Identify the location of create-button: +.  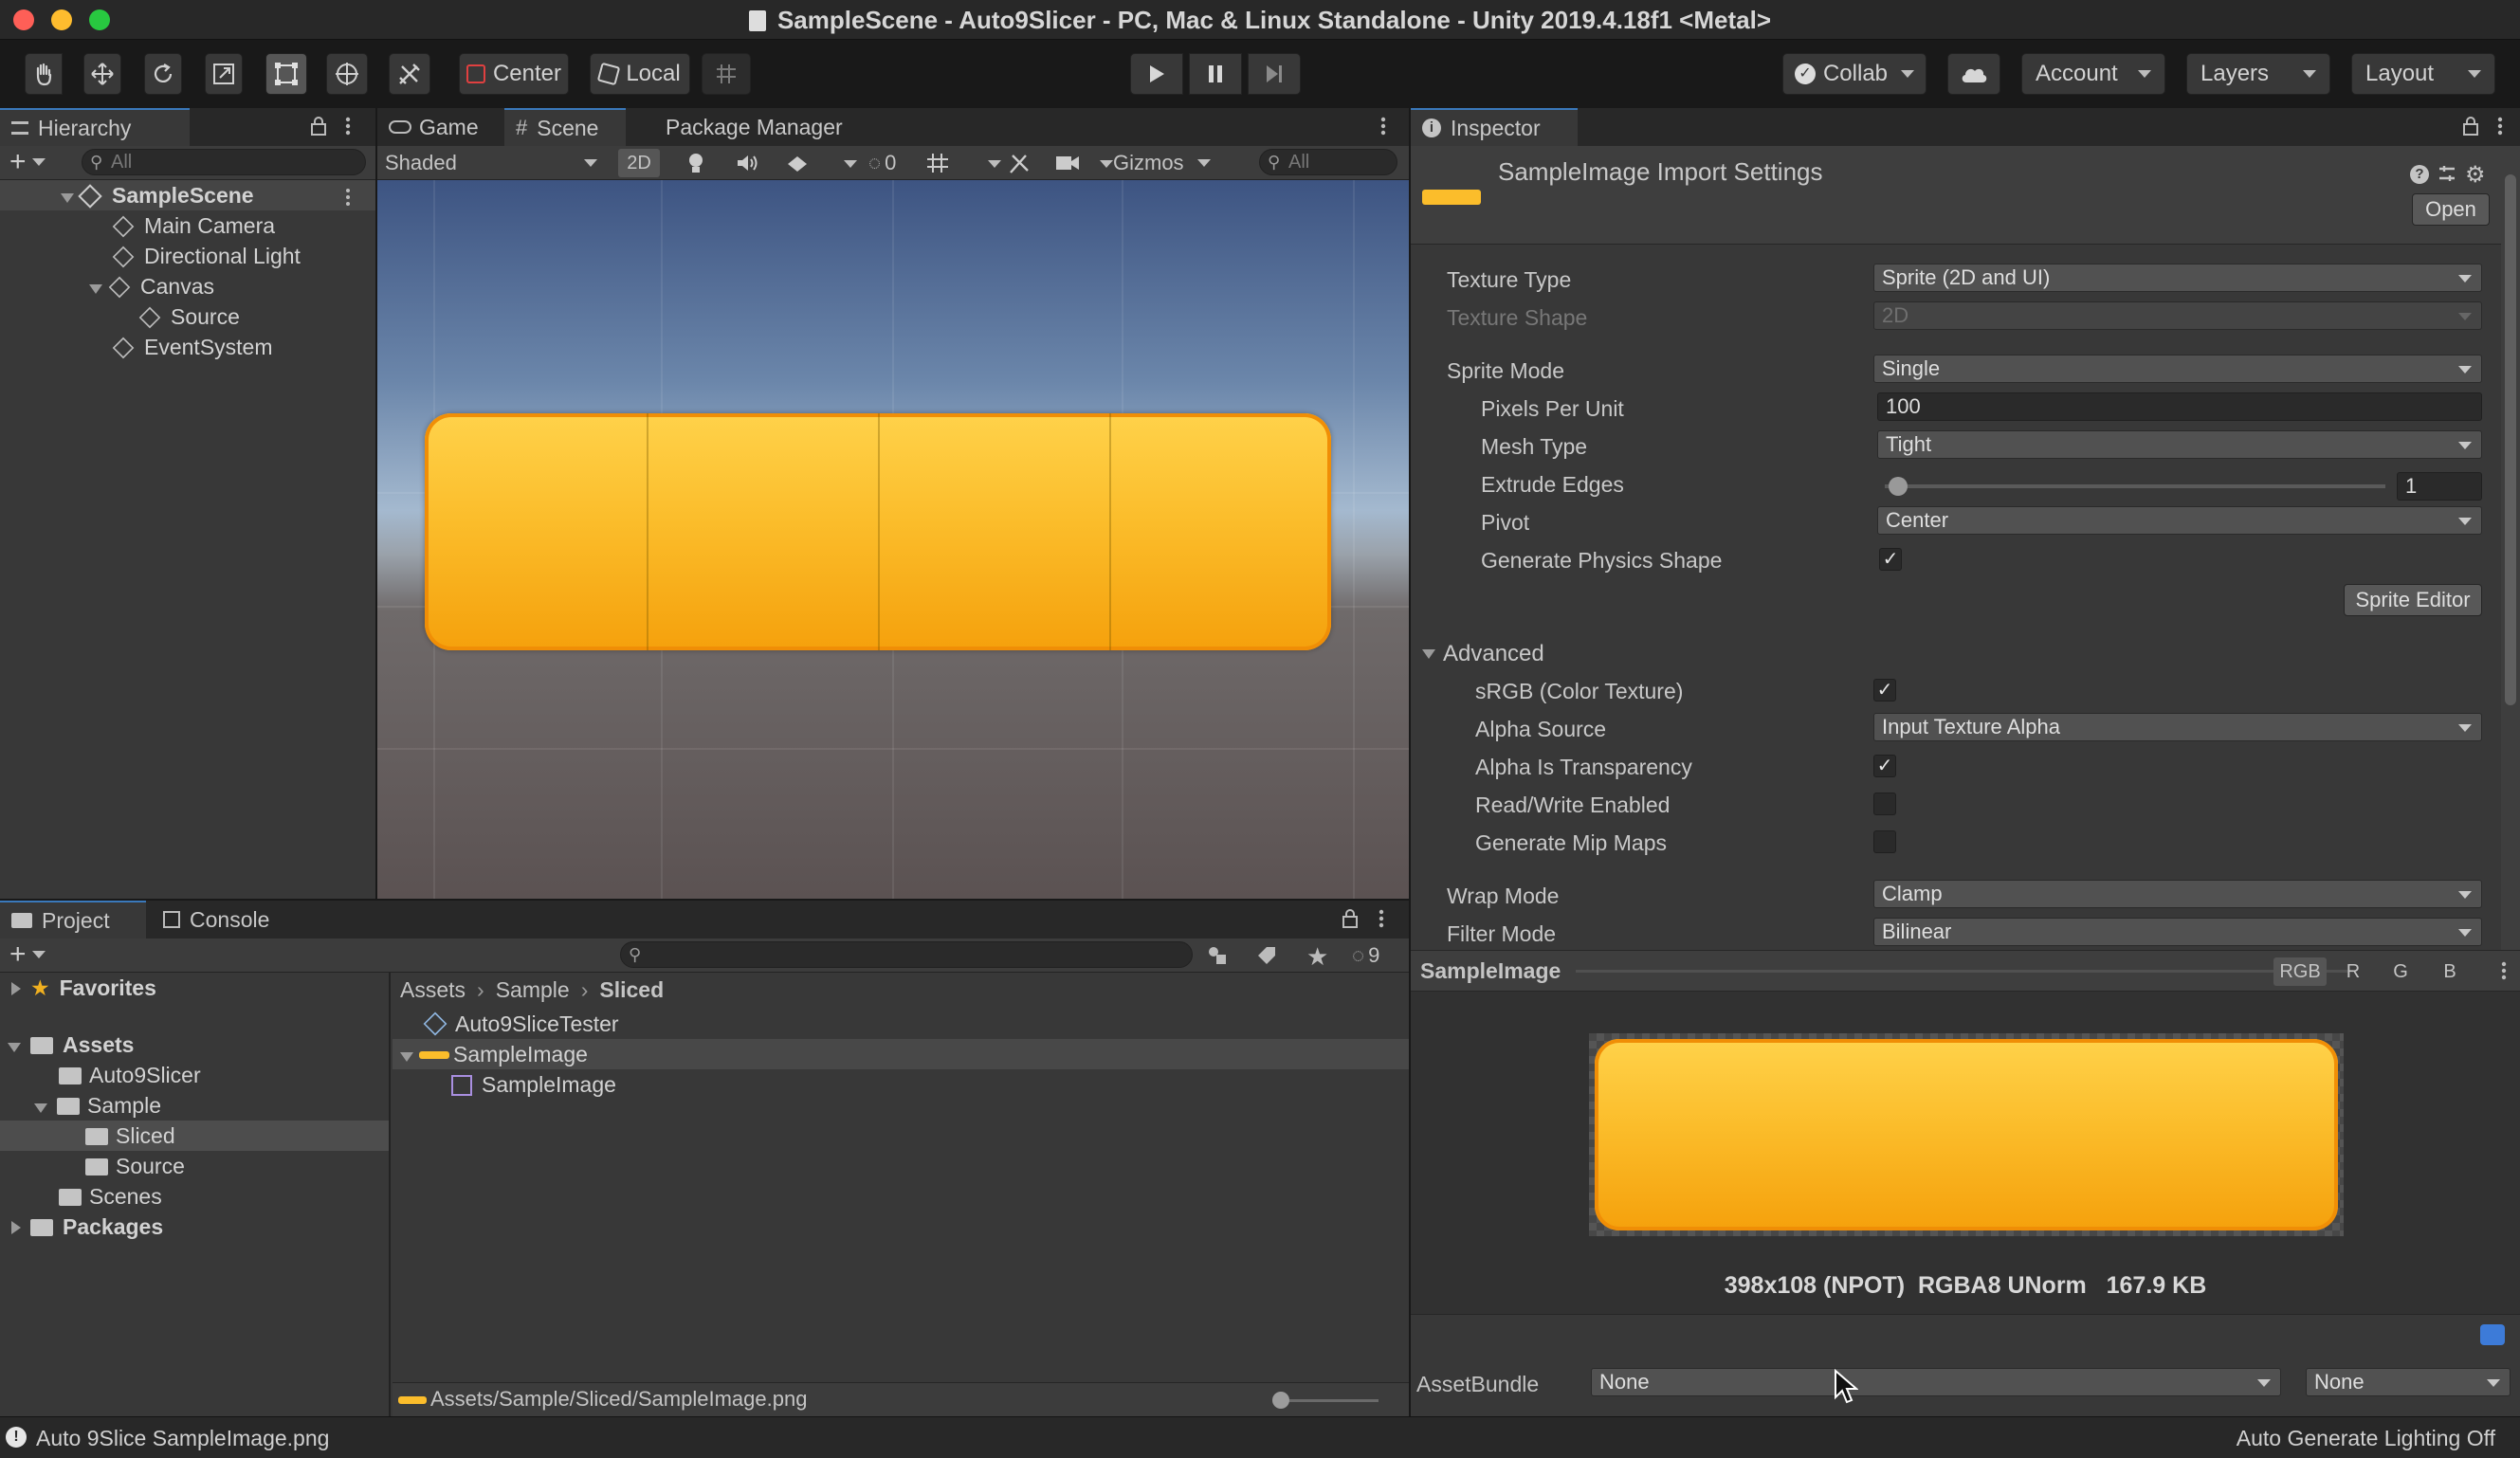
(28, 162).